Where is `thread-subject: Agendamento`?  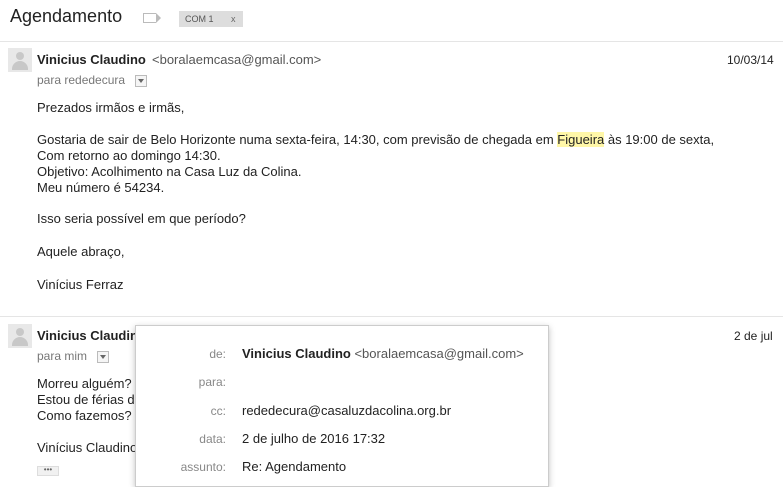
thread-subject: Agendamento is located at coordinates (66, 16).